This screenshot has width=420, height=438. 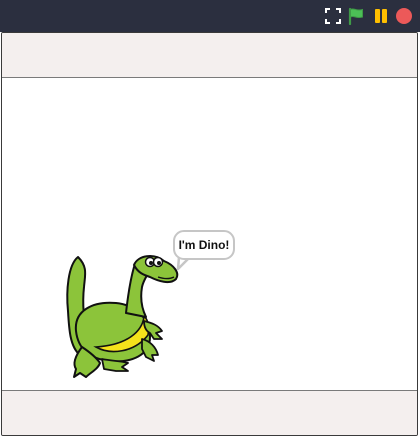 I want to click on speech-bubble: I'm Dino!, so click(x=204, y=245).